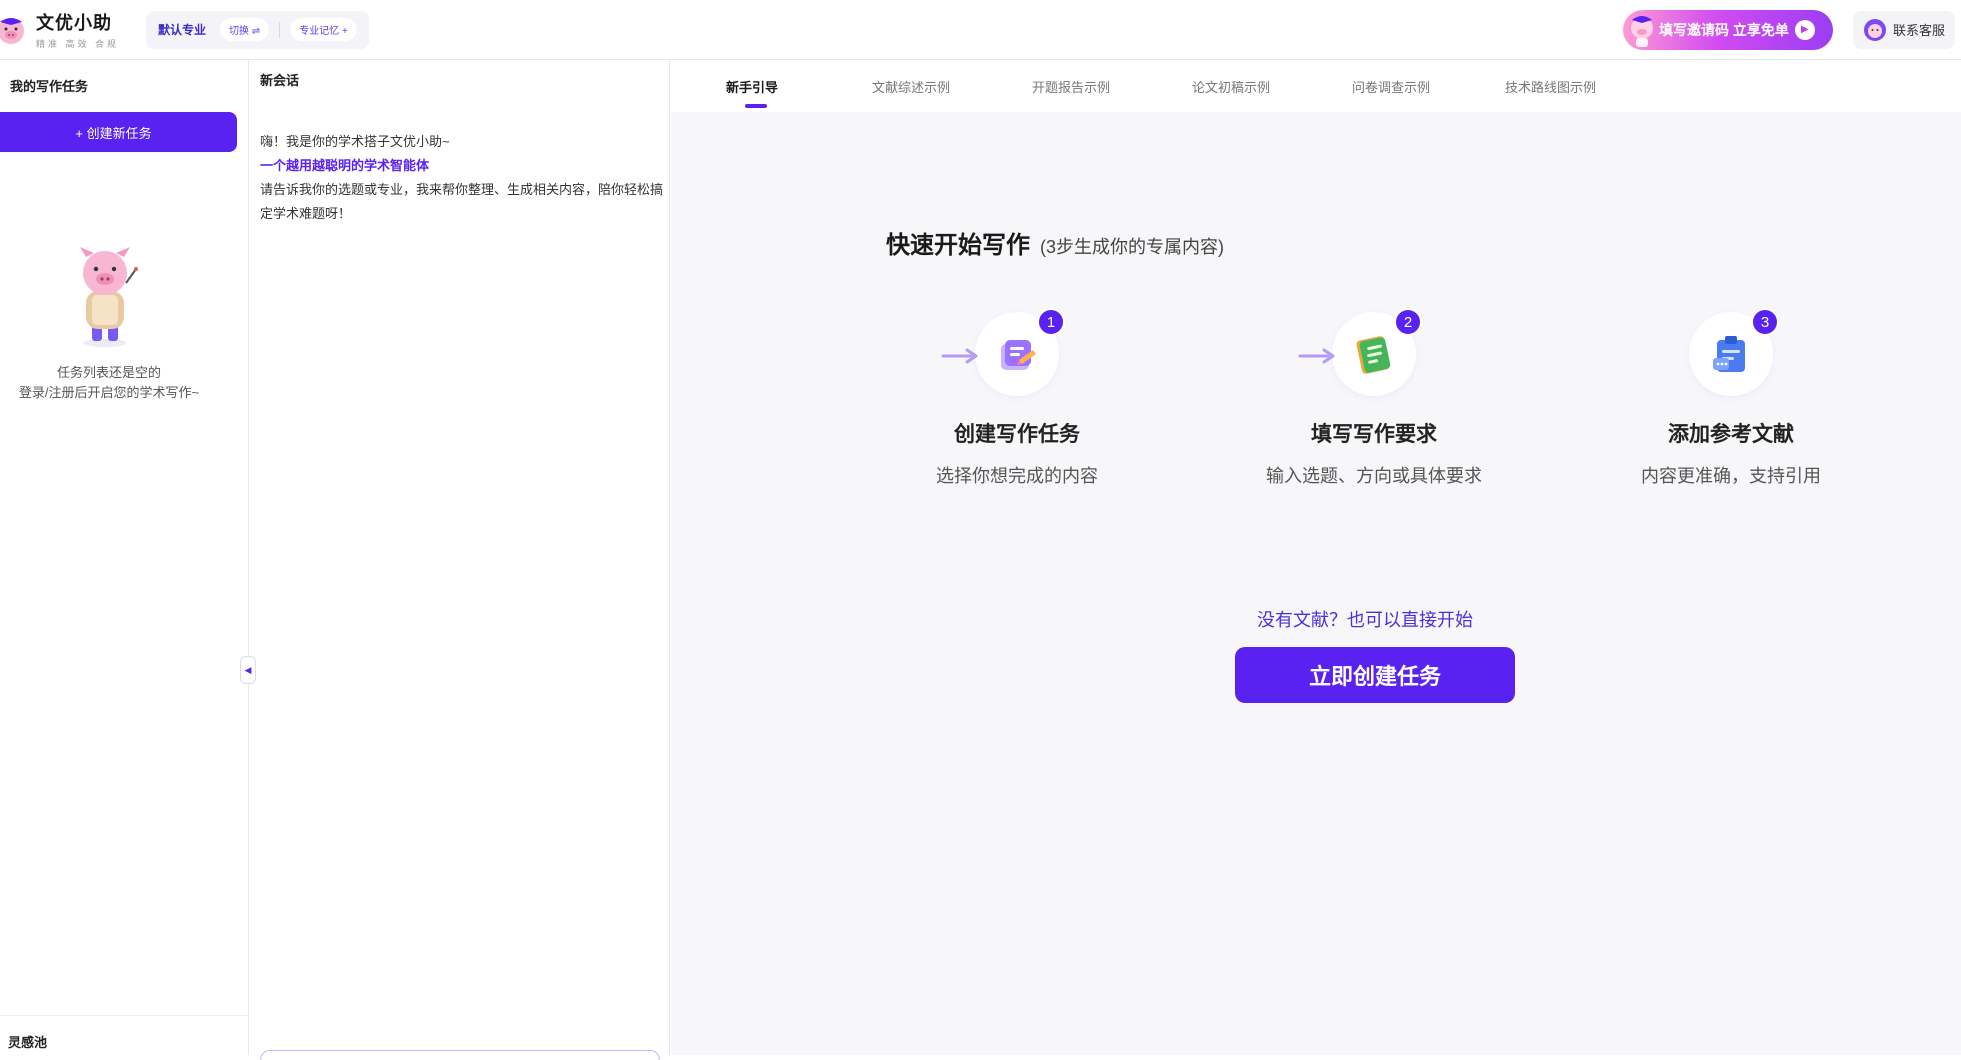 The height and width of the screenshot is (1060, 1961). What do you see at coordinates (108, 372) in the screenshot?
I see `empty-task-message: 任务列表还是空的` at bounding box center [108, 372].